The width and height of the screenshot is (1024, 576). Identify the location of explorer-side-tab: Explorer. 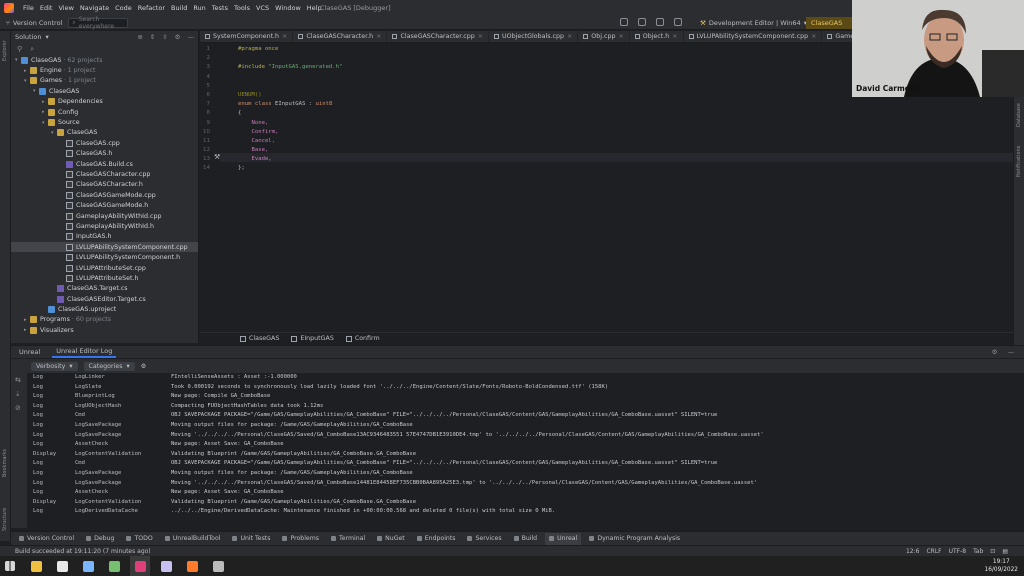
(5, 50).